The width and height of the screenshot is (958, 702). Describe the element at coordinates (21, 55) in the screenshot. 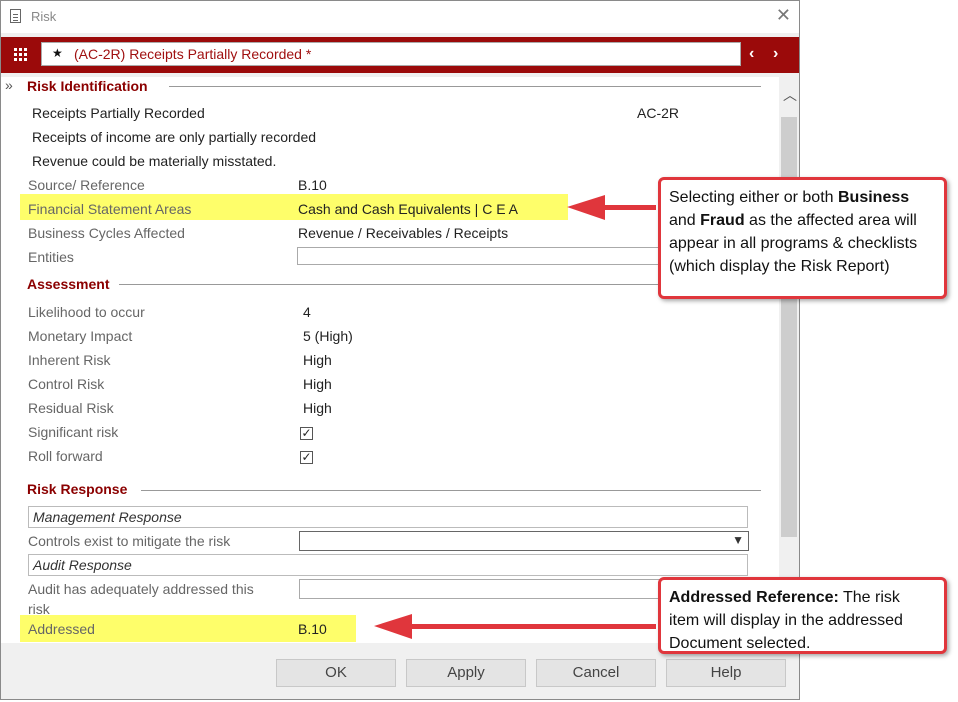

I see `grid-menu-icon` at that location.